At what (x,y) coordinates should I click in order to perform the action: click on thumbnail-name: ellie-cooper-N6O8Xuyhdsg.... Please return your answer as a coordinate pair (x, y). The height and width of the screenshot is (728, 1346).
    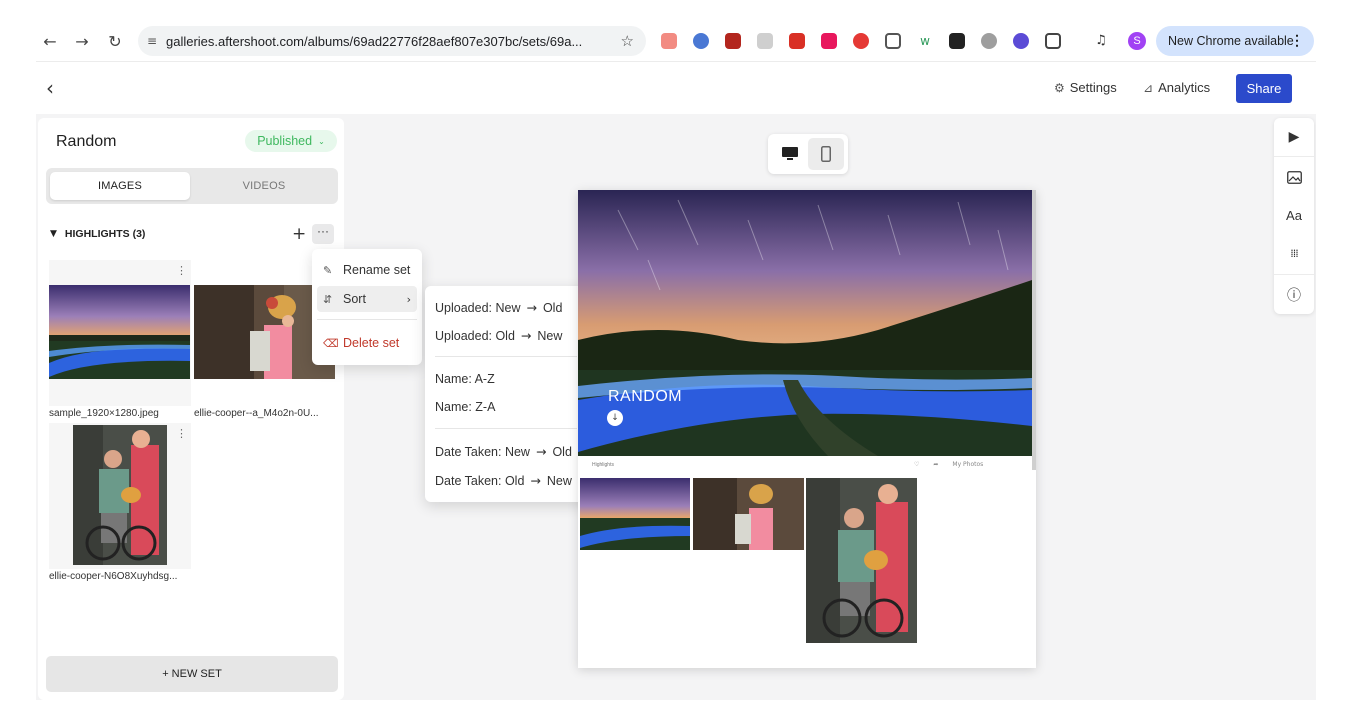
    Looking at the image, I should click on (113, 576).